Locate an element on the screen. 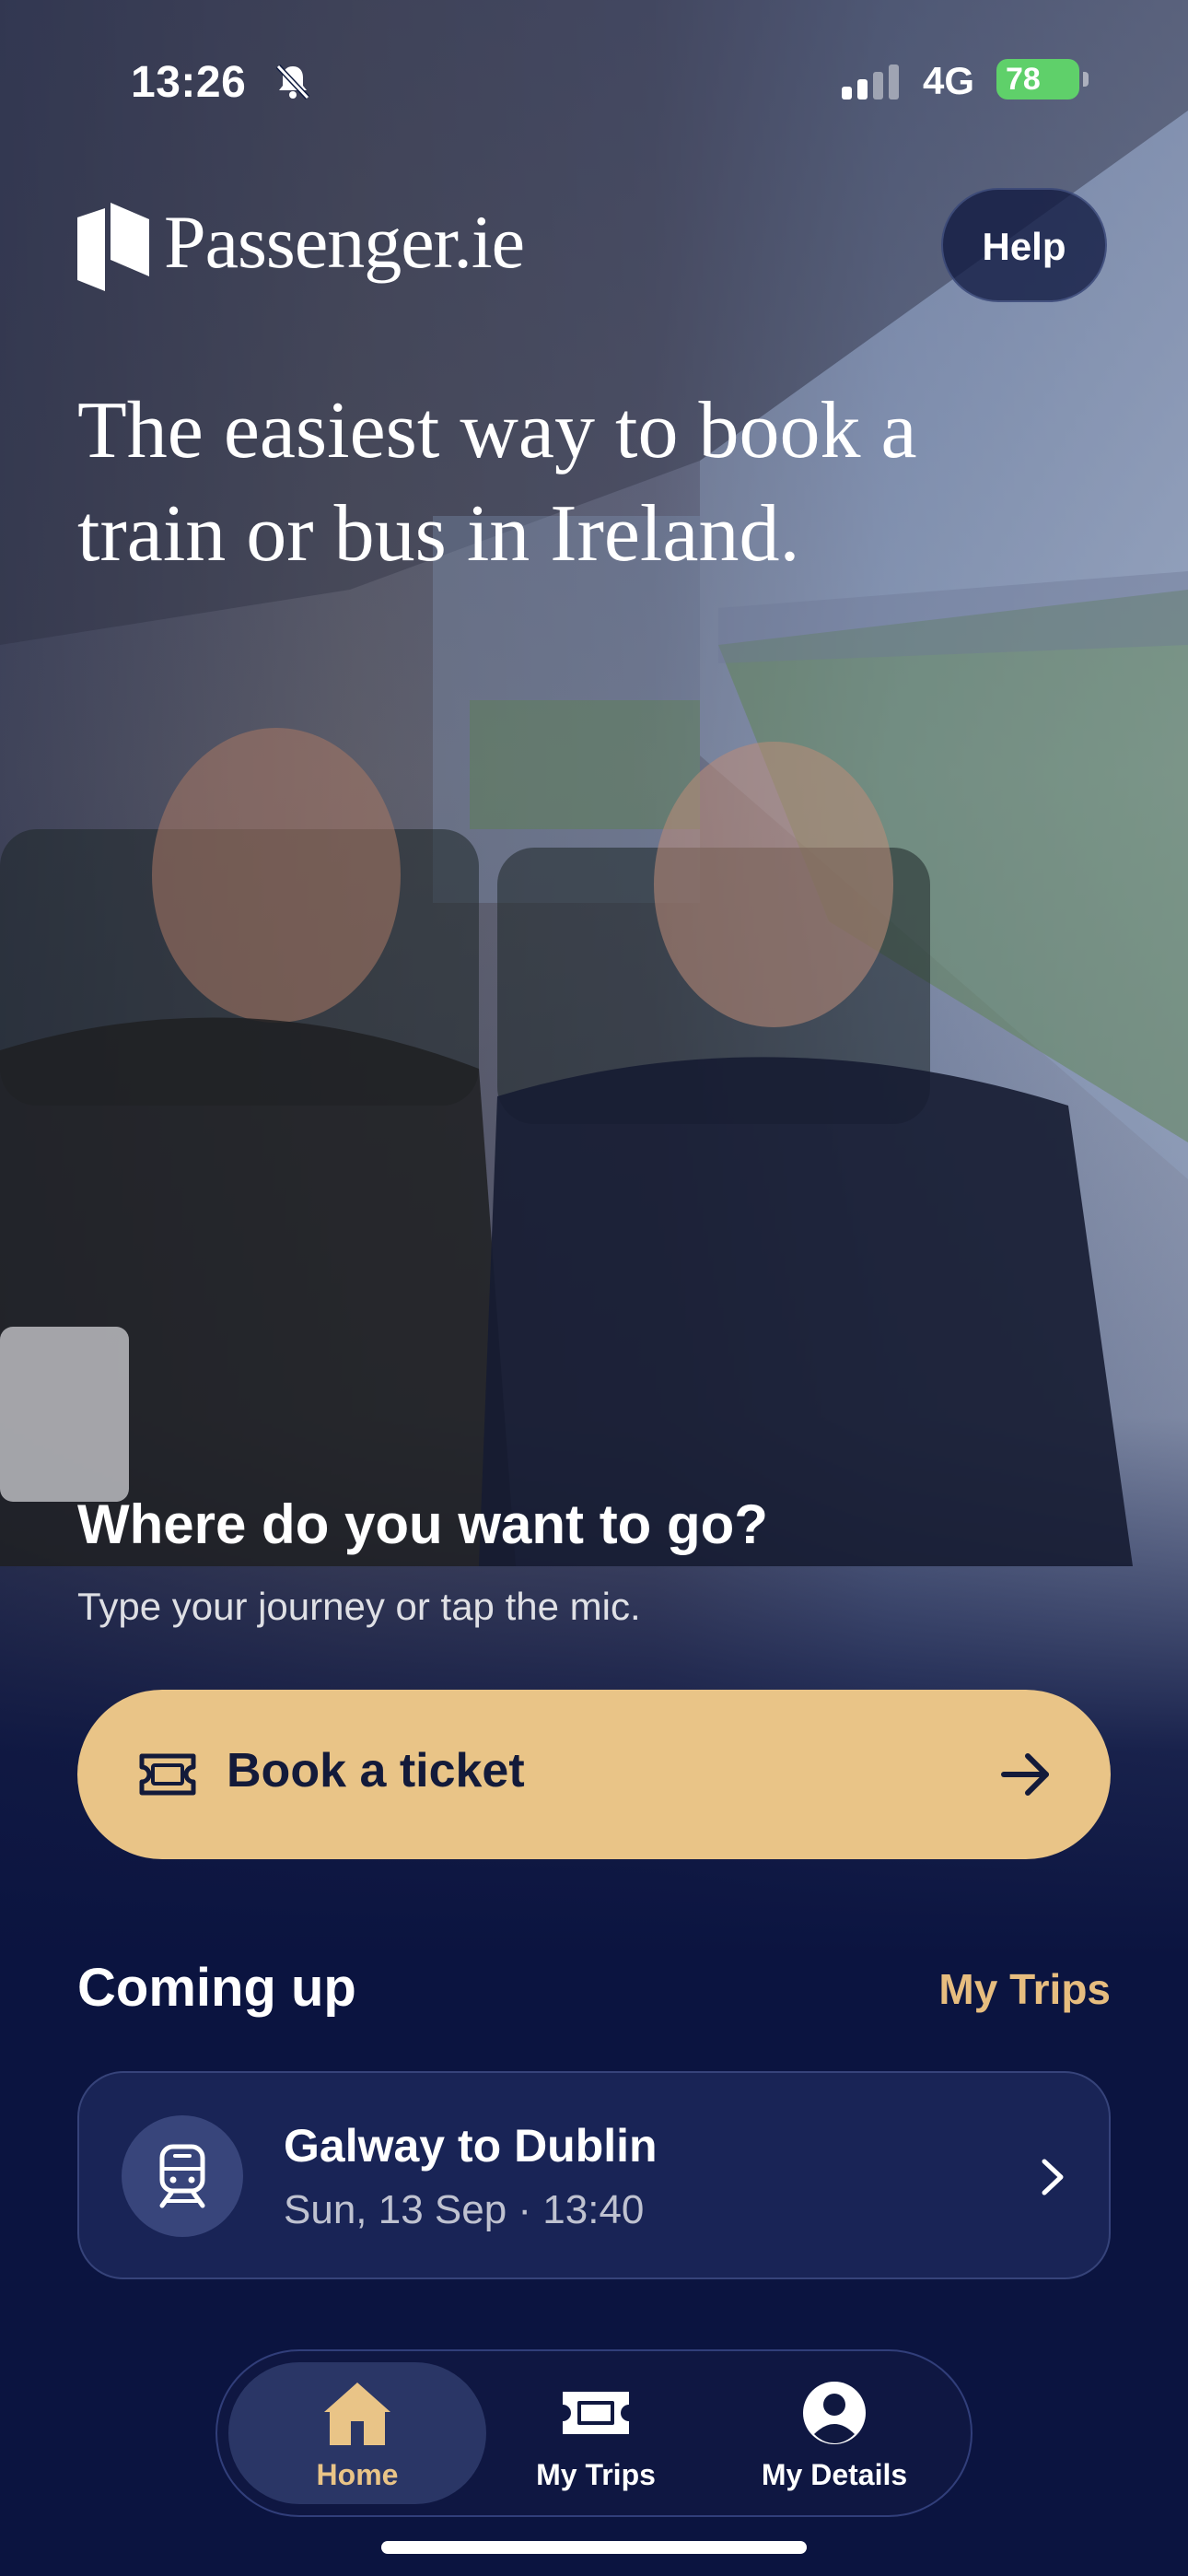 The height and width of the screenshot is (2576, 1188). bell-muted-icon is located at coordinates (292, 82).